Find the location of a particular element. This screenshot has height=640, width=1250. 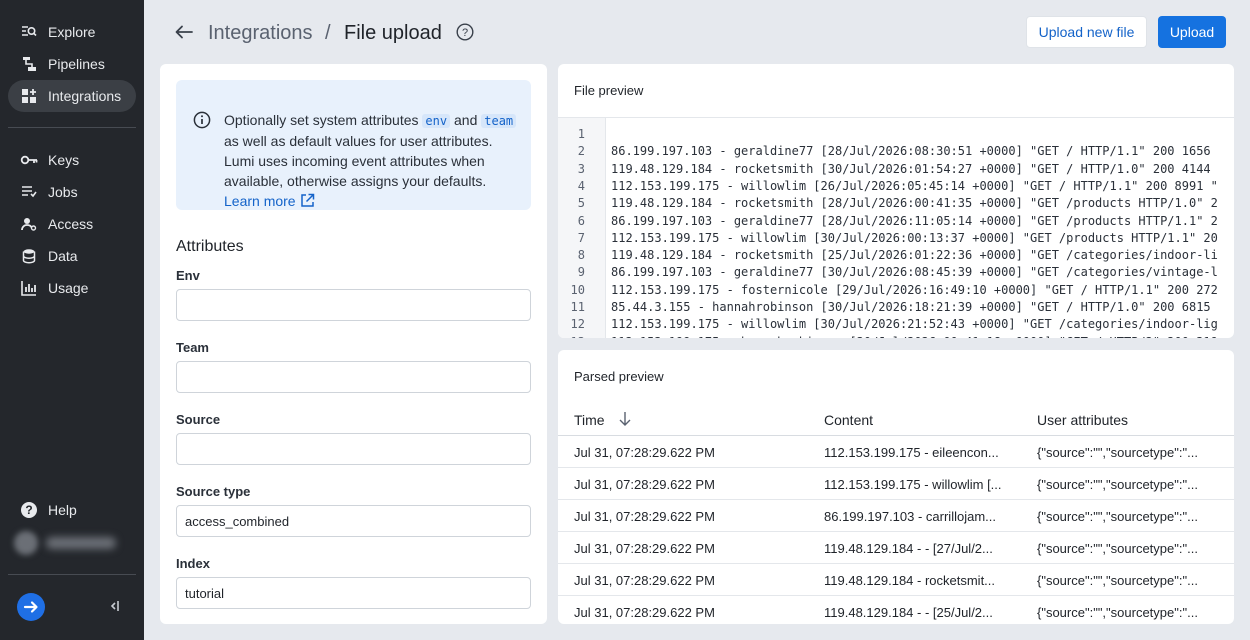

line-number: 10 is located at coordinates (577, 289).